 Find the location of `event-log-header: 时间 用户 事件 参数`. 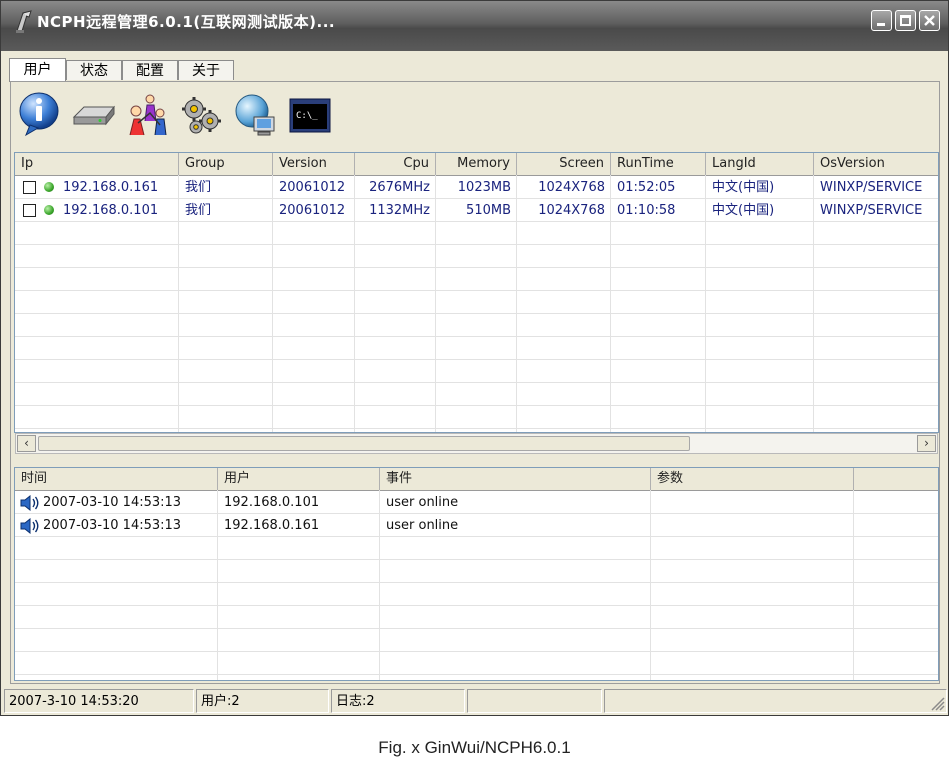

event-log-header: 时间 用户 事件 参数 is located at coordinates (476, 479).